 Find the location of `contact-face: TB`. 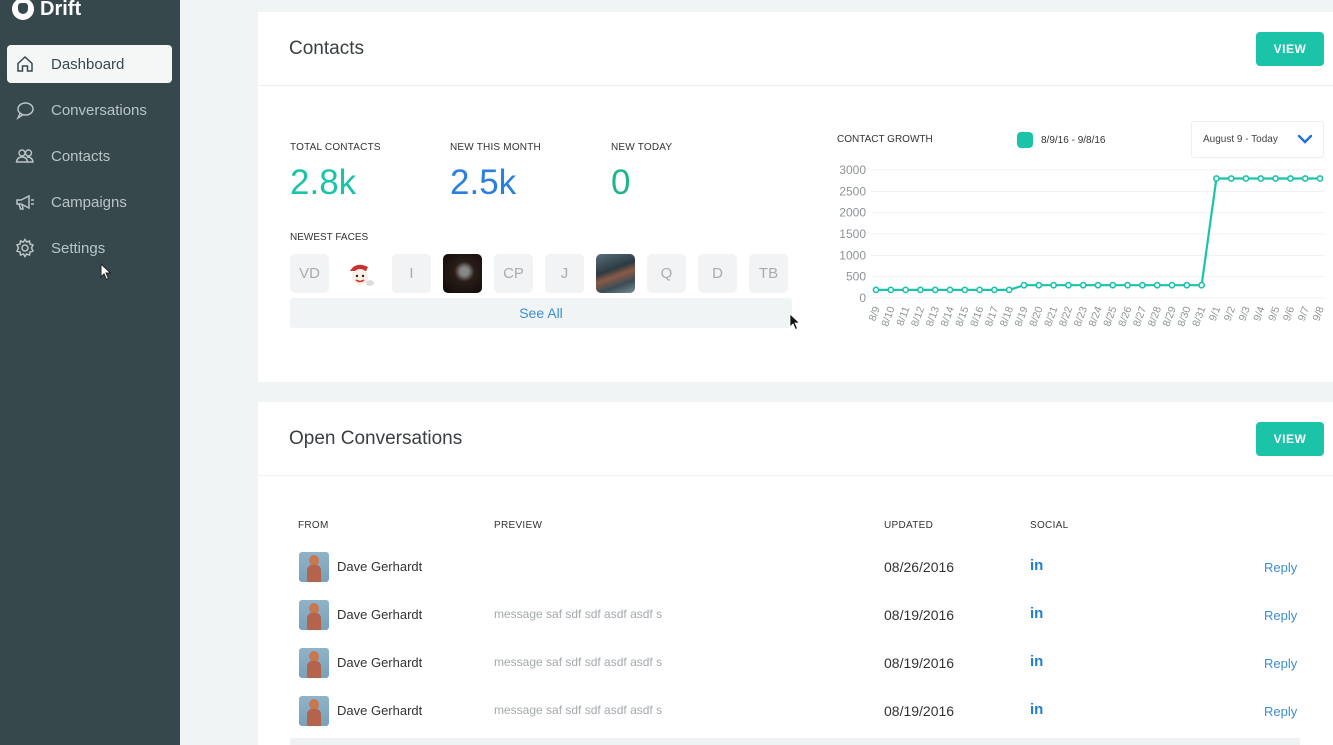

contact-face: TB is located at coordinates (768, 273).